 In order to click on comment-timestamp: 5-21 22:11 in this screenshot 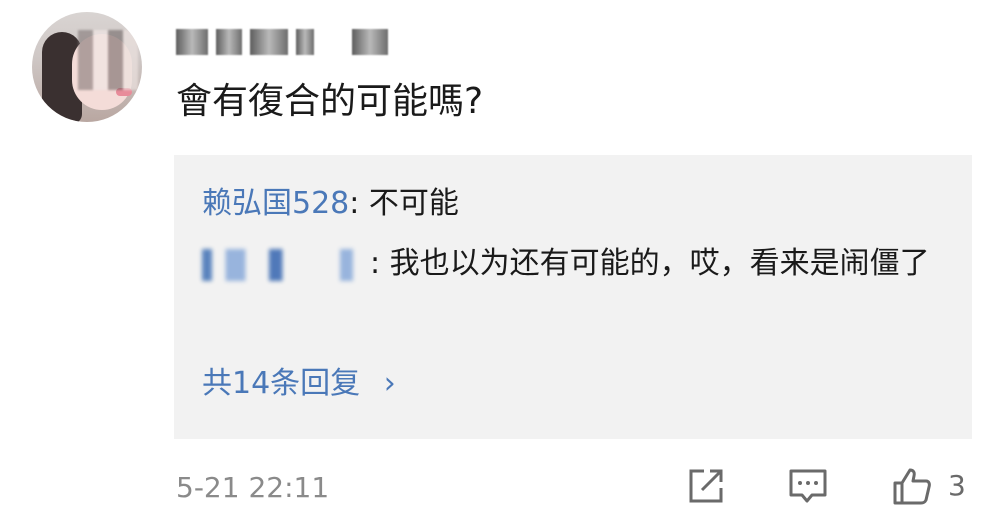, I will do `click(253, 487)`.